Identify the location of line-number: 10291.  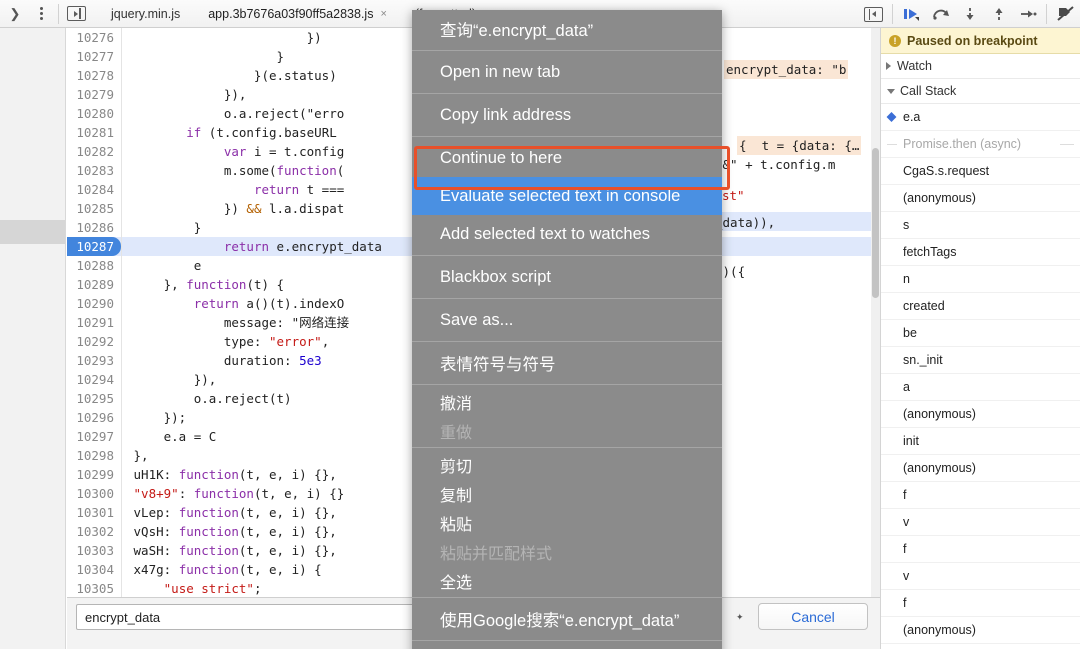
(94, 322).